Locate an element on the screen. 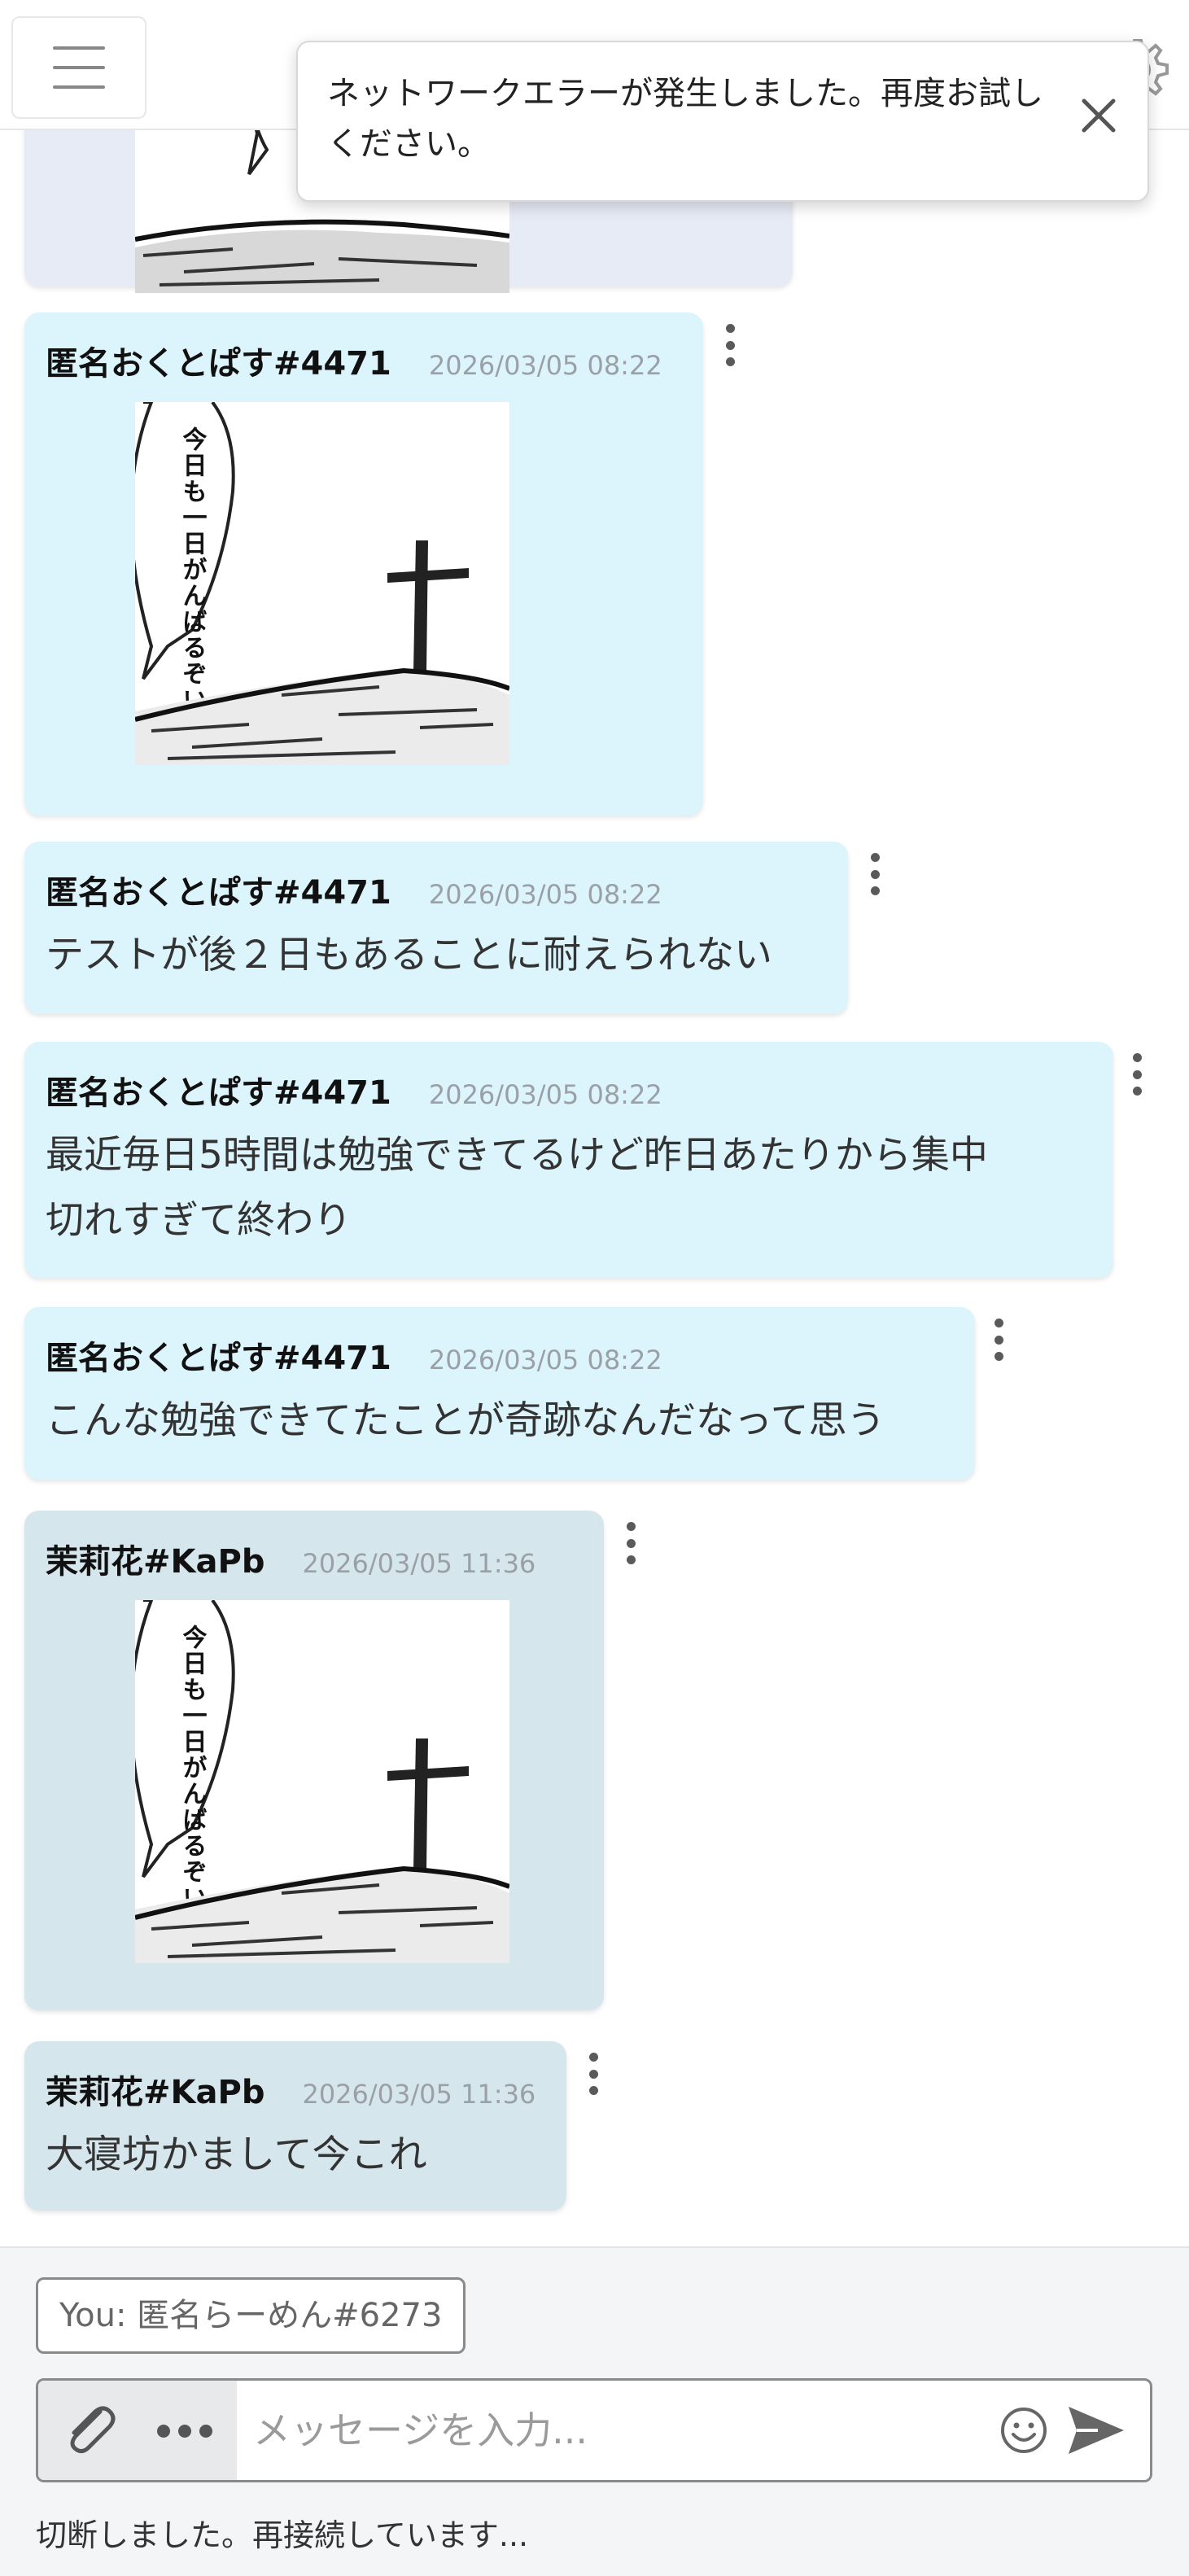 This screenshot has height=2576, width=1189. message-input is located at coordinates (628, 2430).